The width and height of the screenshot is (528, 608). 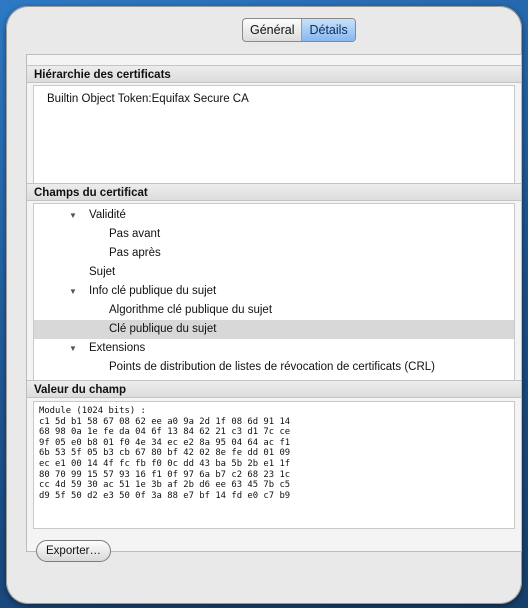 What do you see at coordinates (273, 30) in the screenshot?
I see `tab-general: Général` at bounding box center [273, 30].